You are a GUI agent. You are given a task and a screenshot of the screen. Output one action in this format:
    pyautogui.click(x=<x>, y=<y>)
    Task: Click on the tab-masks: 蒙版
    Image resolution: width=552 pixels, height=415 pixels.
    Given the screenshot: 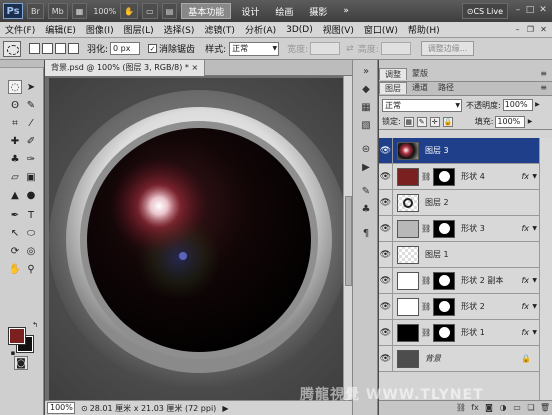 What is the action you would take?
    pyautogui.click(x=420, y=74)
    